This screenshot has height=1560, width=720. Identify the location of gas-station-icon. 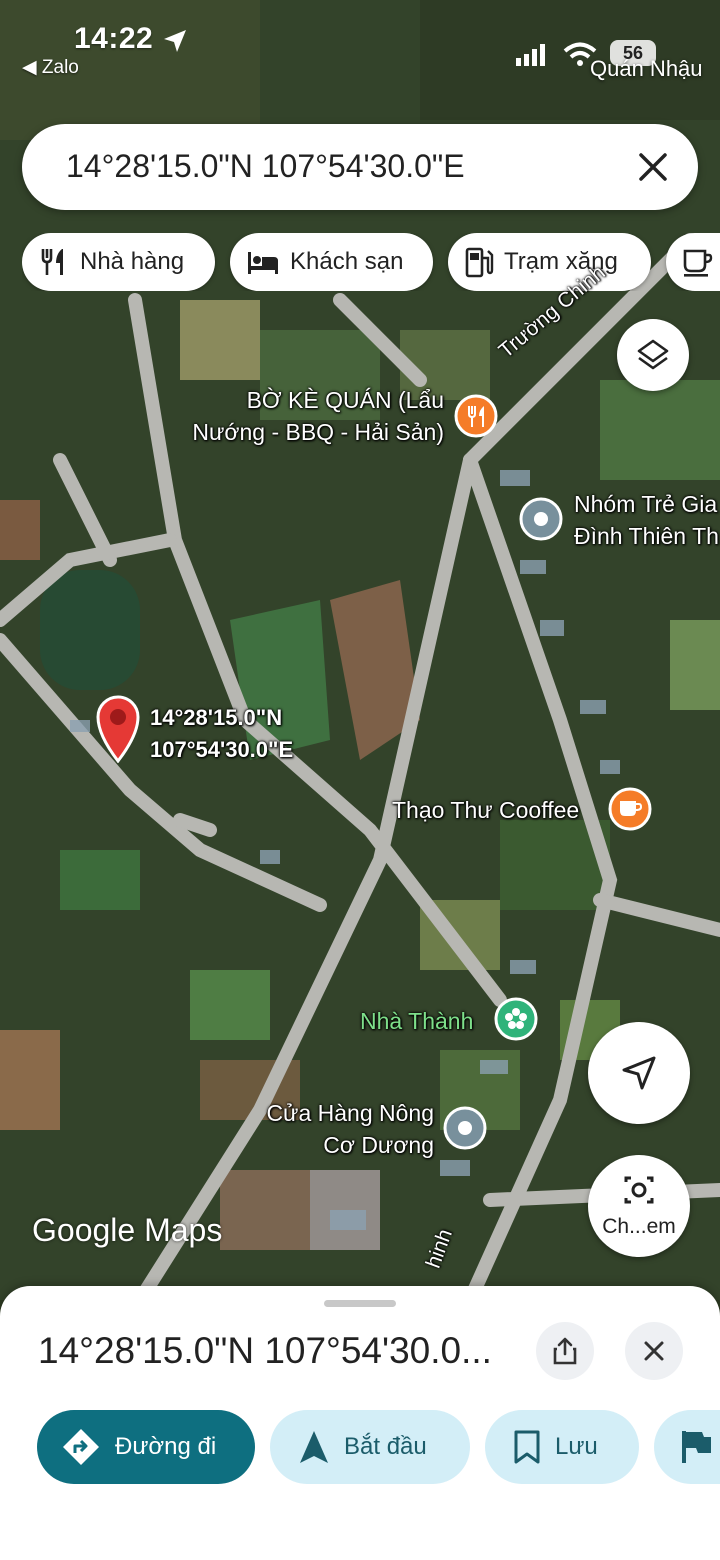
(479, 262).